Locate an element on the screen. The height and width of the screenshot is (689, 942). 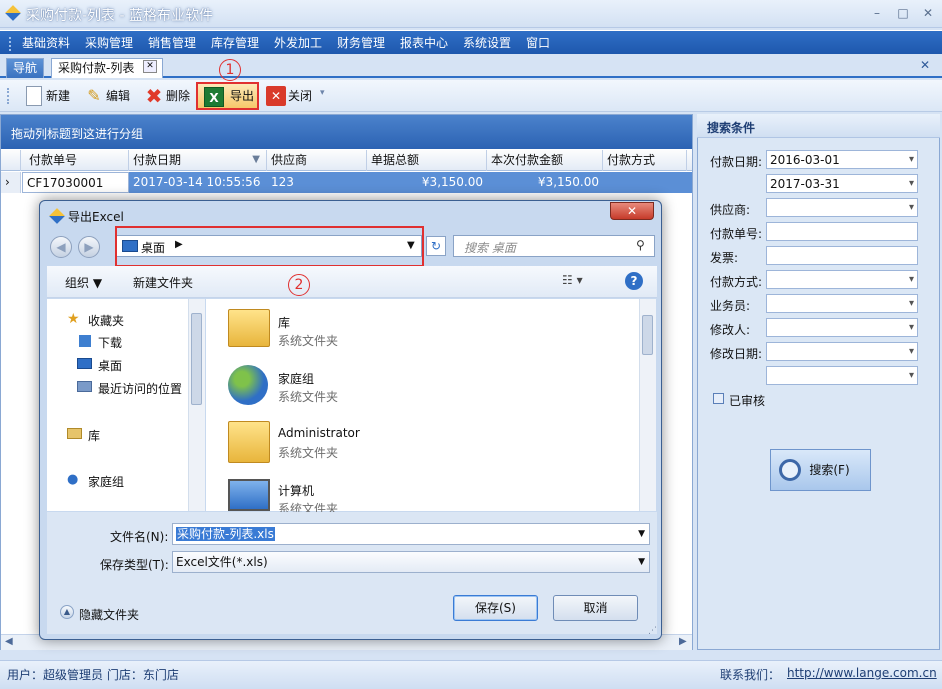
cancel-button: 取消 is located at coordinates (595, 608).